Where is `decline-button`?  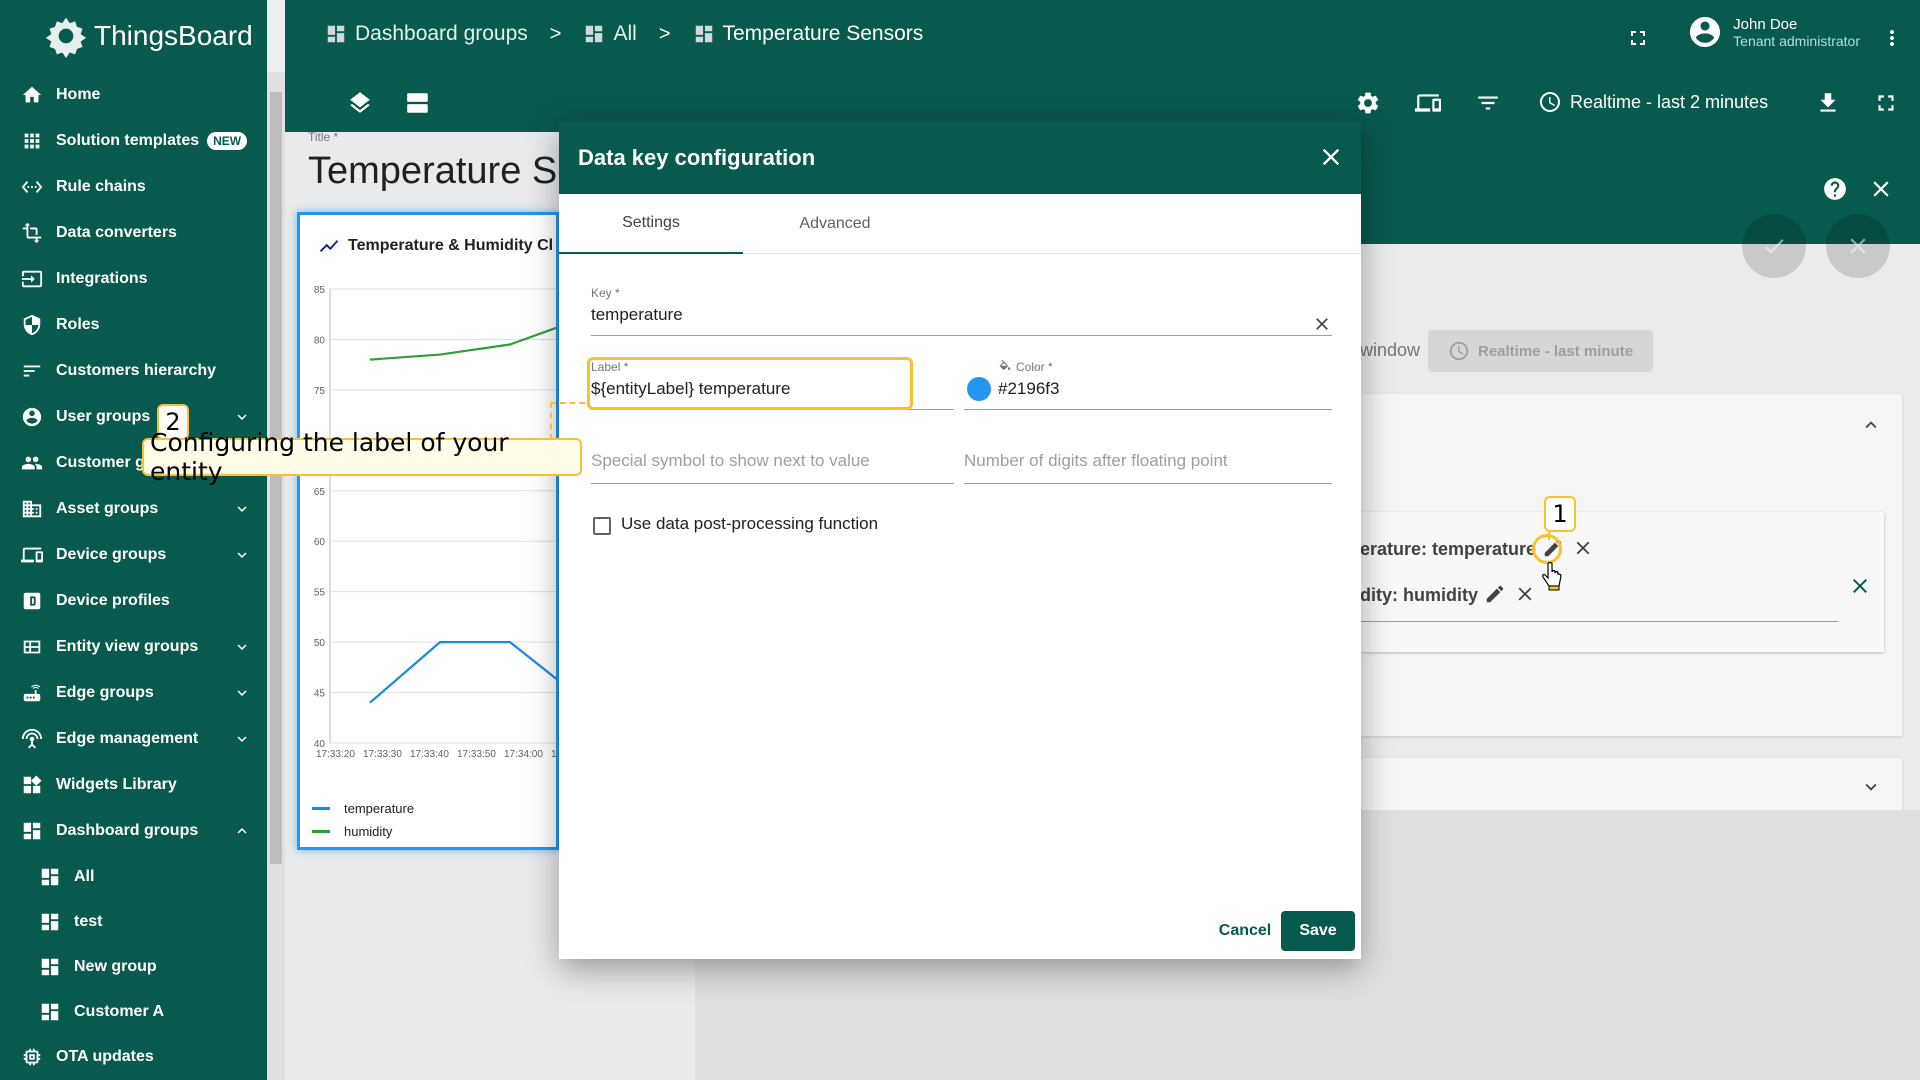
decline-button is located at coordinates (1858, 246).